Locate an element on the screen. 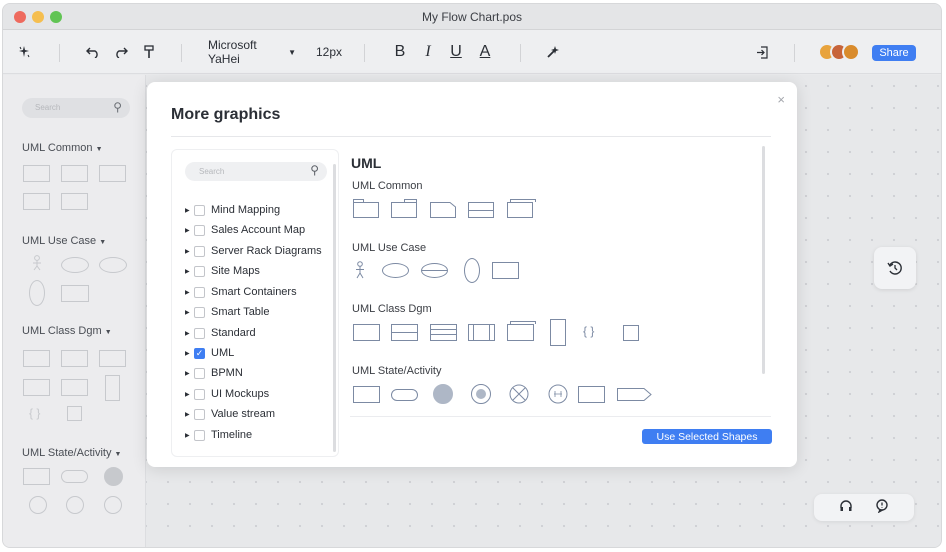 This screenshot has height=552, width=946. category-item: ▶ BPMN is located at coordinates (214, 373).